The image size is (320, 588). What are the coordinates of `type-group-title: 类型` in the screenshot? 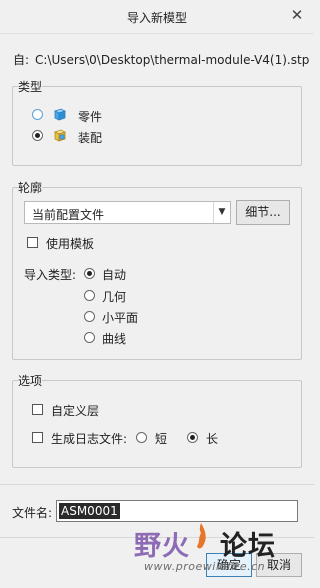 It's located at (30, 86).